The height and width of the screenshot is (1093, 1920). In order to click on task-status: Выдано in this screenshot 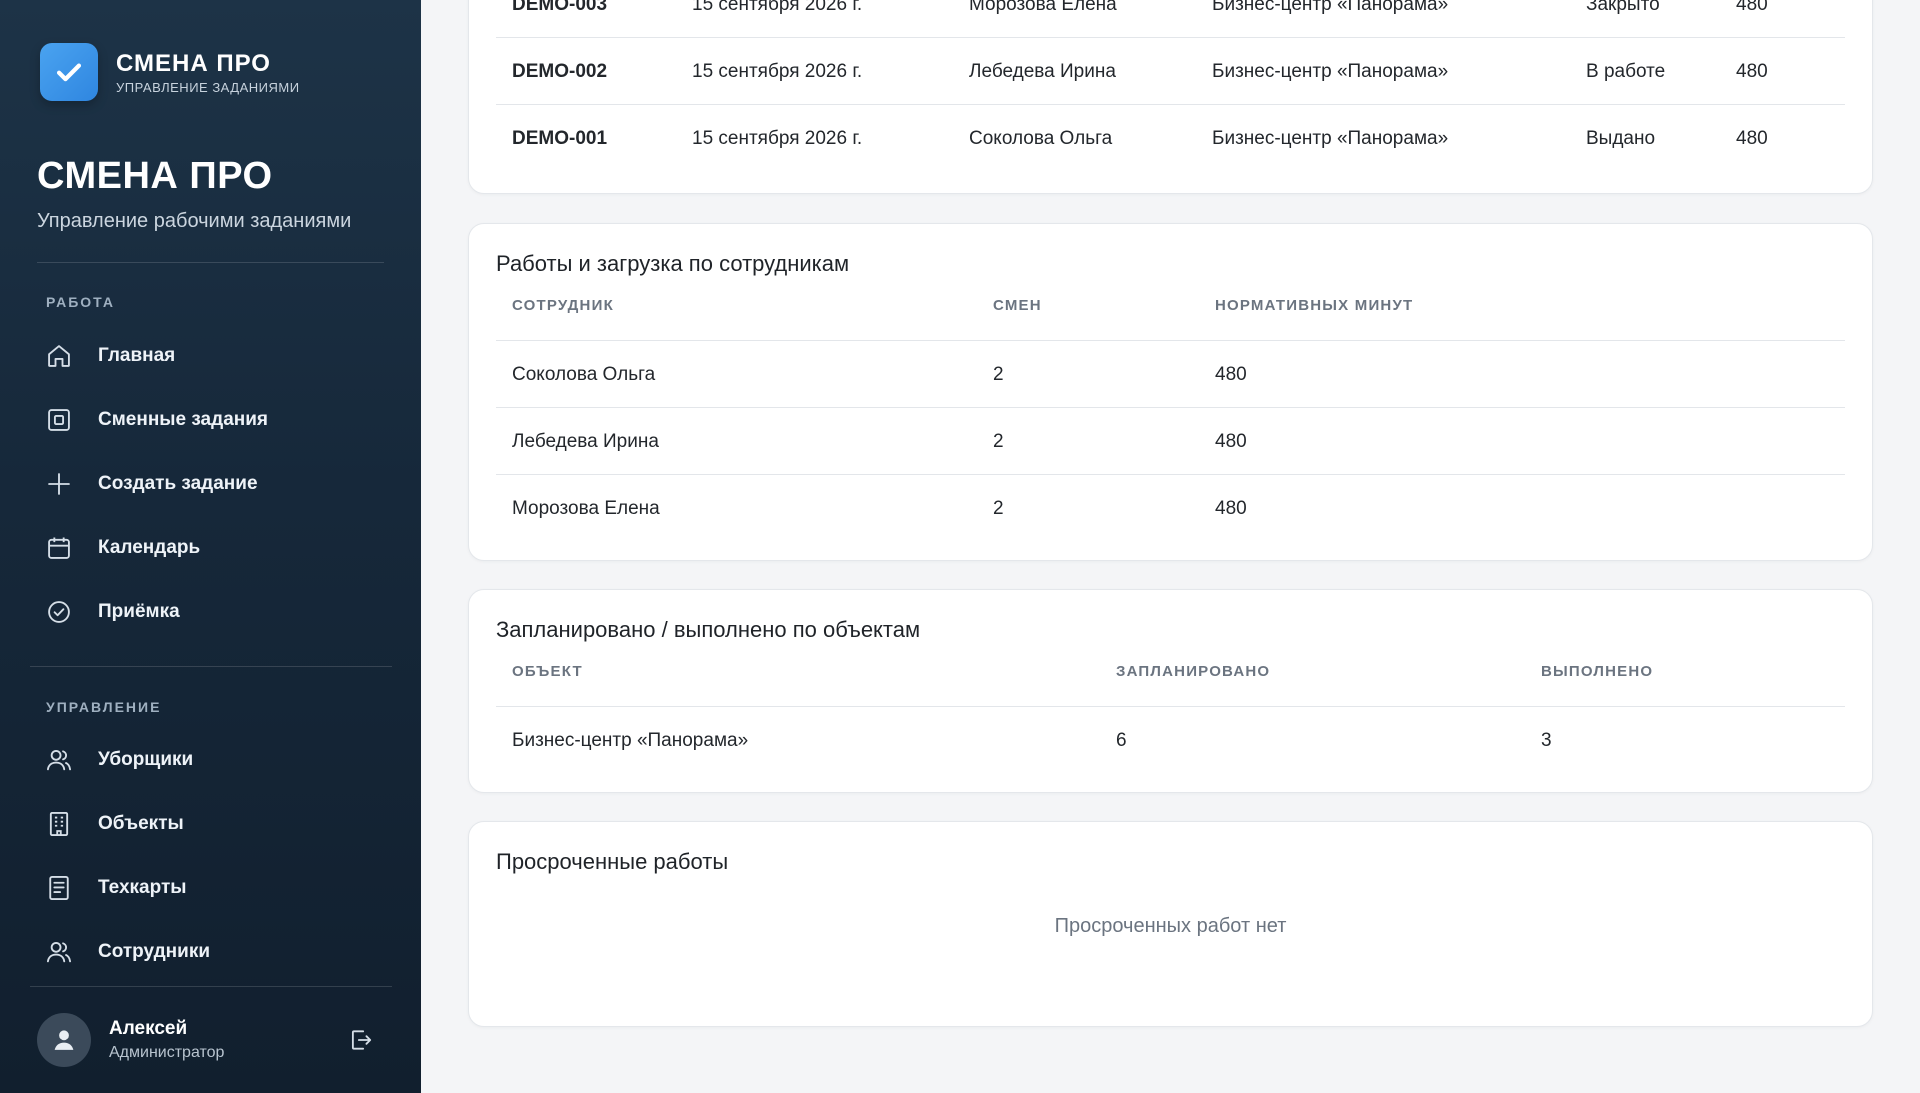, I will do `click(1621, 138)`.